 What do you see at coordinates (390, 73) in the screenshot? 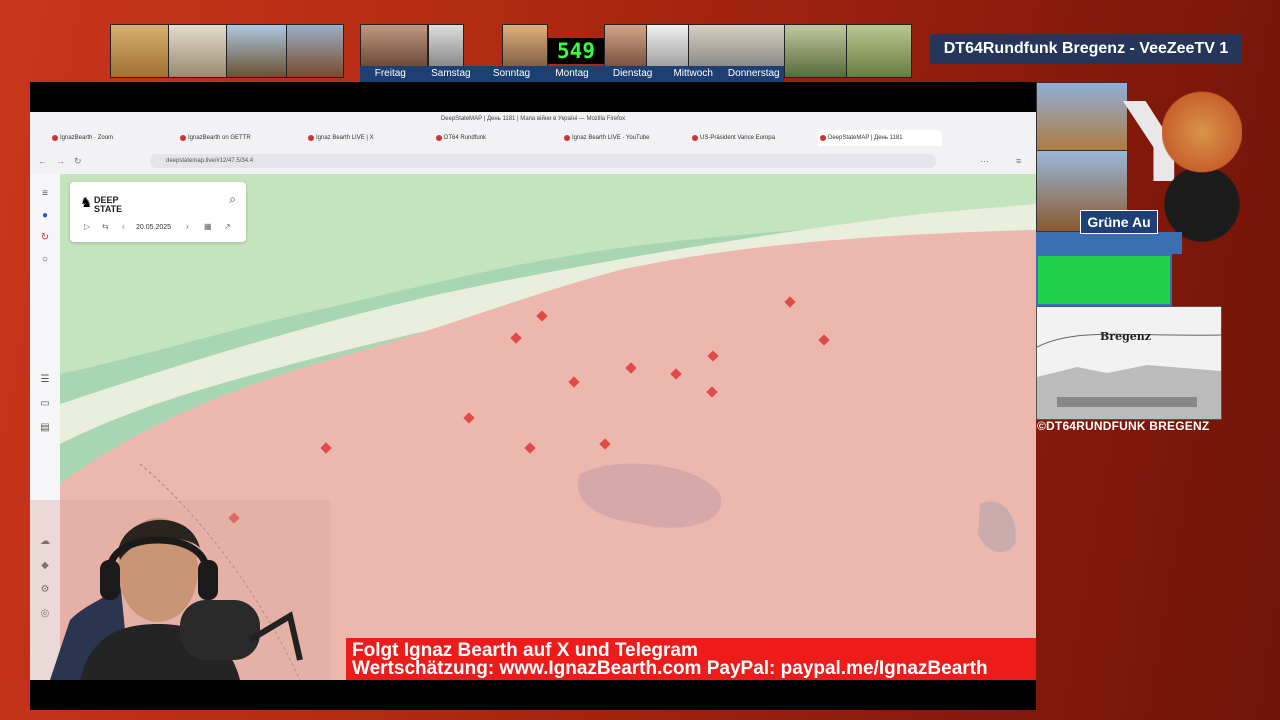
I see `day-label: Freitag` at bounding box center [390, 73].